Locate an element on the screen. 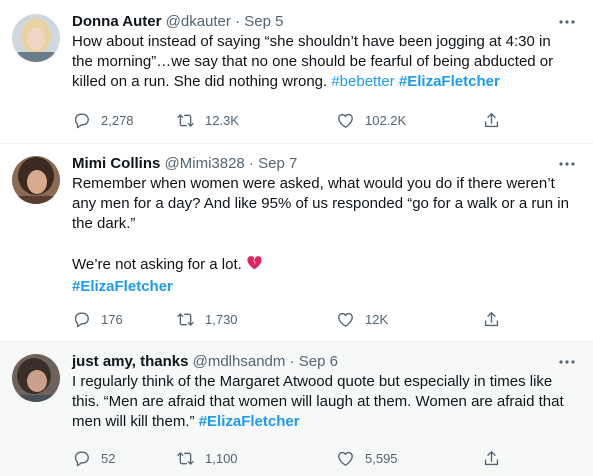  retweet-button: 1,730 is located at coordinates (207, 319).